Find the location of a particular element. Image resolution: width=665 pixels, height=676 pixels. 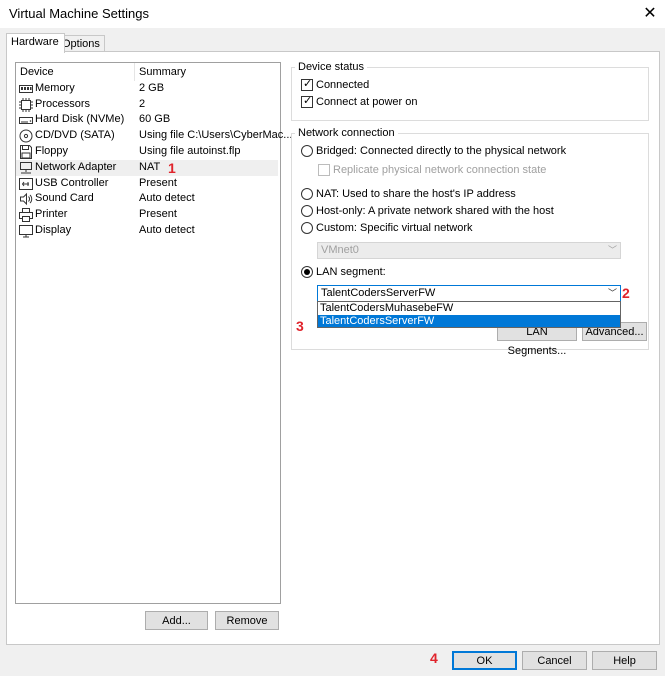

annotation-3: 3 is located at coordinates (300, 326).